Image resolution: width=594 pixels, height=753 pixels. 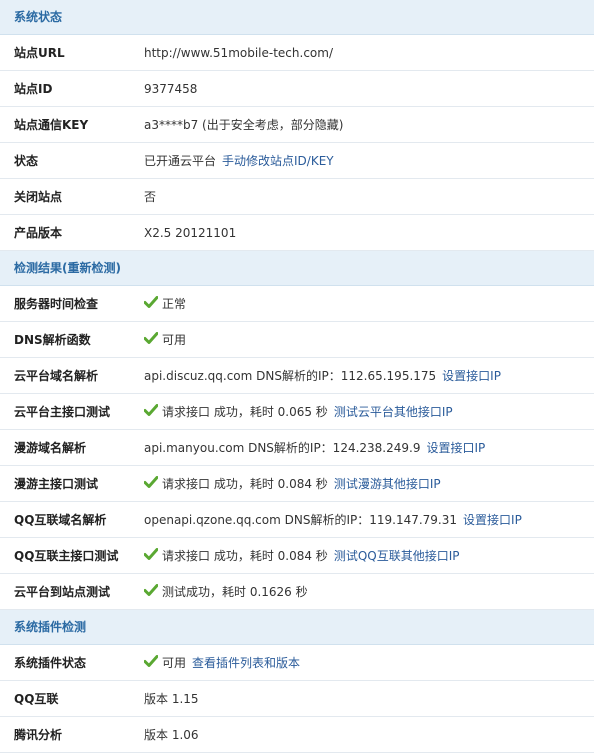 What do you see at coordinates (56, 376) in the screenshot?
I see `row-label: 云平台域名解析` at bounding box center [56, 376].